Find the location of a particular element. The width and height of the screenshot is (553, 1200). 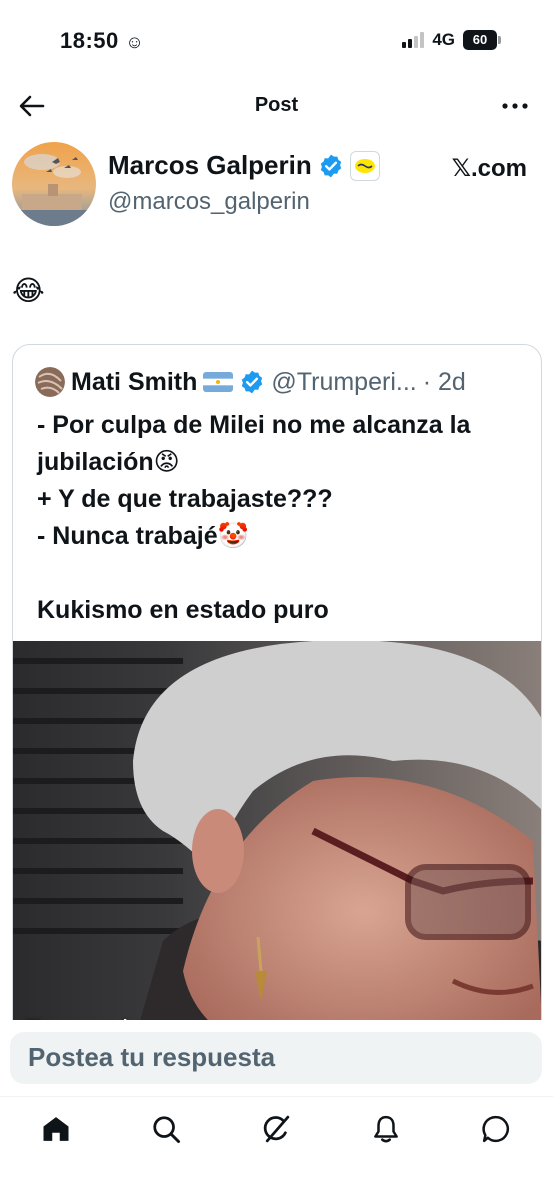

quoted-verified-badge-icon is located at coordinates (252, 382).